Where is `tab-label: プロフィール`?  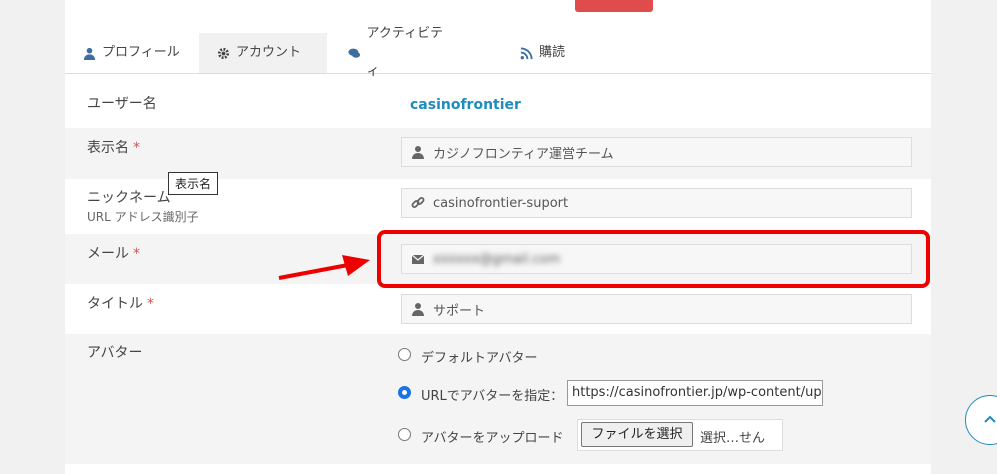
tab-label: プロフィール is located at coordinates (141, 52).